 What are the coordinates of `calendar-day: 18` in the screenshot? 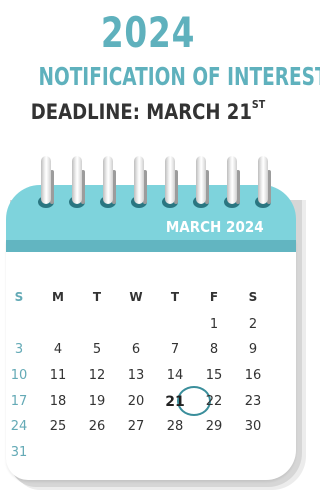 It's located at (58, 401).